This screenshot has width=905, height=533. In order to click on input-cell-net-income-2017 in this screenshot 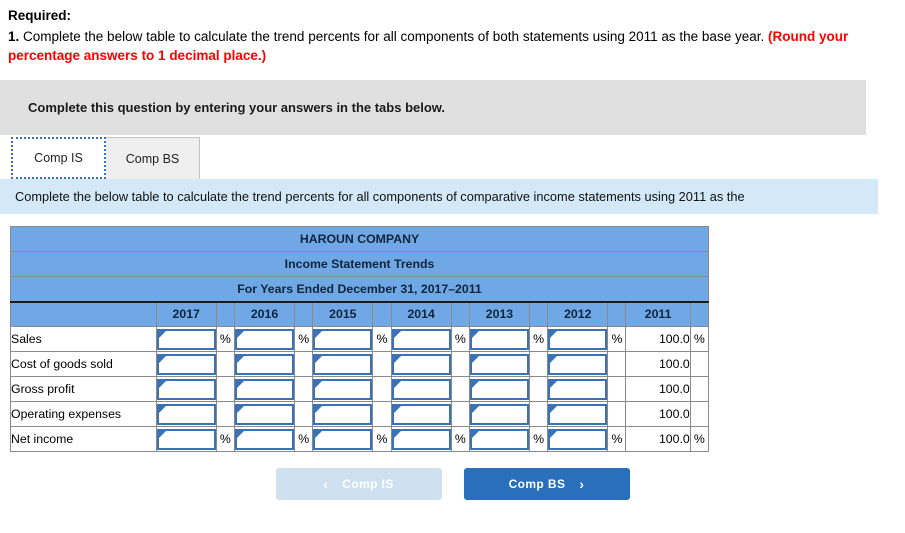, I will do `click(186, 439)`.